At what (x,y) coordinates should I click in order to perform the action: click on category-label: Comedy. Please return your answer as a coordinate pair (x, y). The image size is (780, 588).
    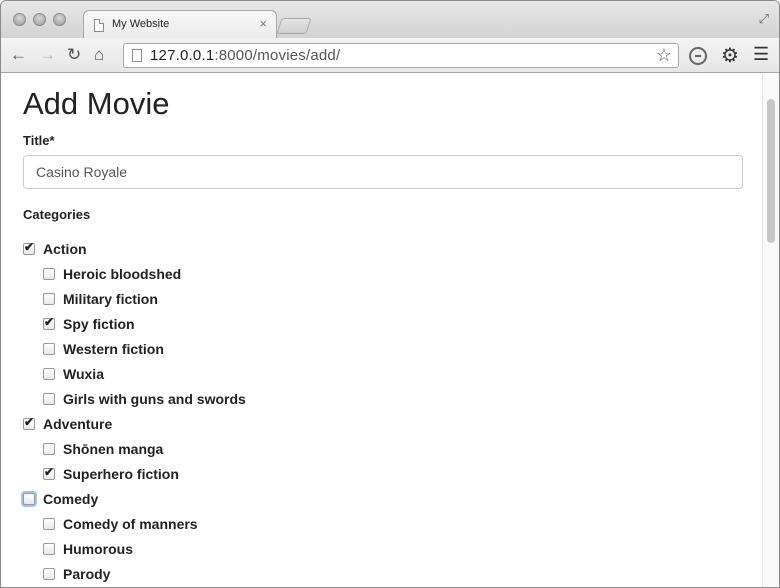
    Looking at the image, I should click on (71, 499).